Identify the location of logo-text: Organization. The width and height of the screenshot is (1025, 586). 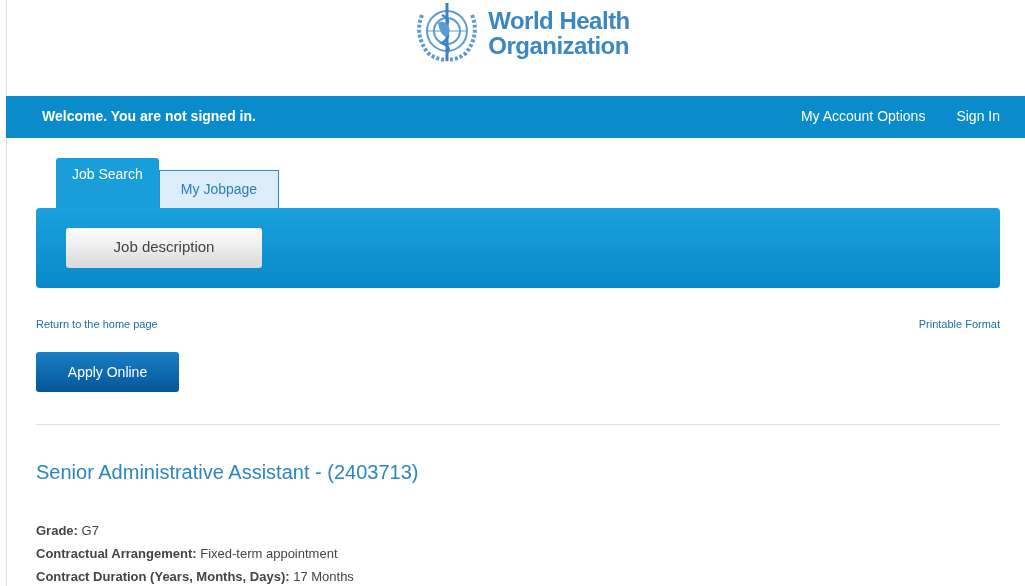
(559, 45).